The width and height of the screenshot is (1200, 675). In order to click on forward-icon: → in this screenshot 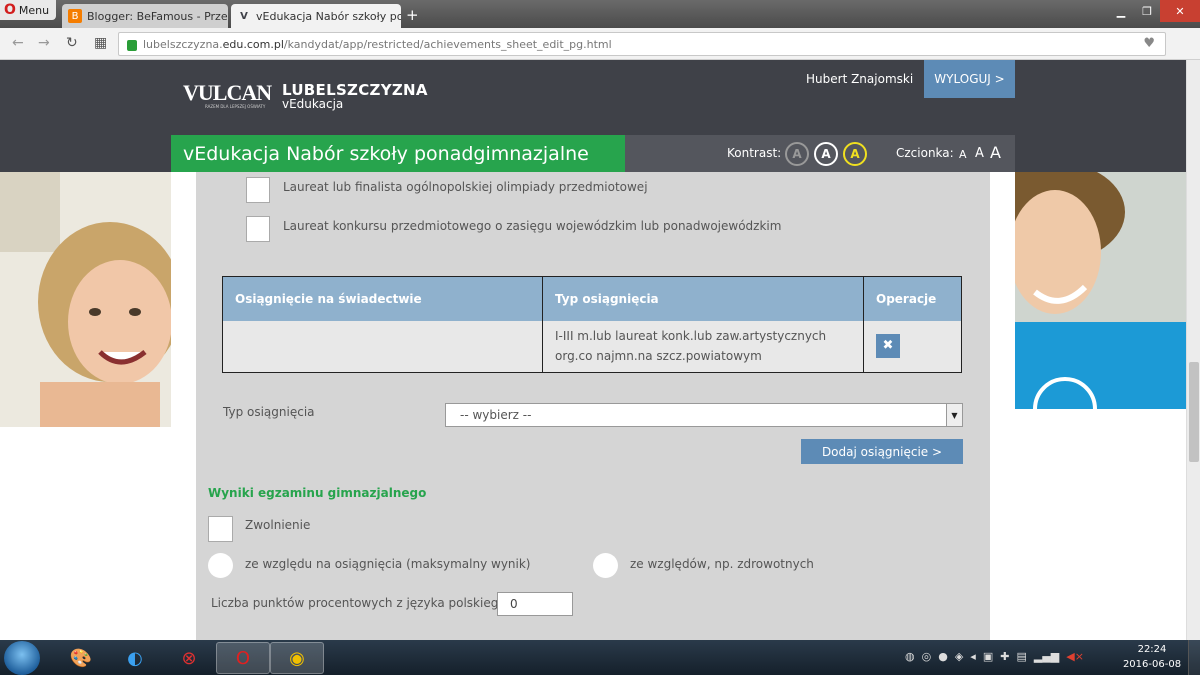, I will do `click(44, 43)`.